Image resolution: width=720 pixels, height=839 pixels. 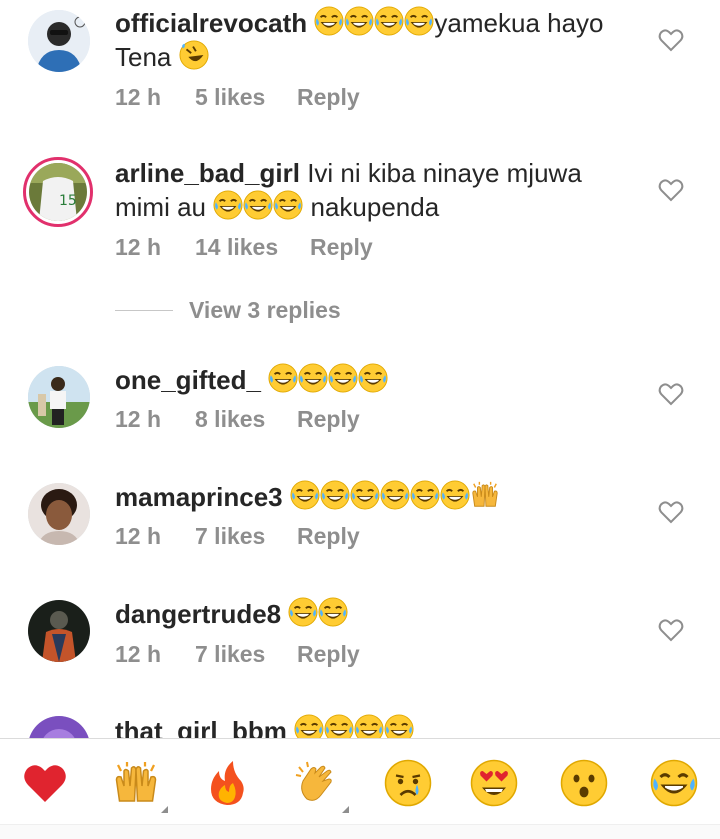 I want to click on bottom-edge, so click(x=360, y=831).